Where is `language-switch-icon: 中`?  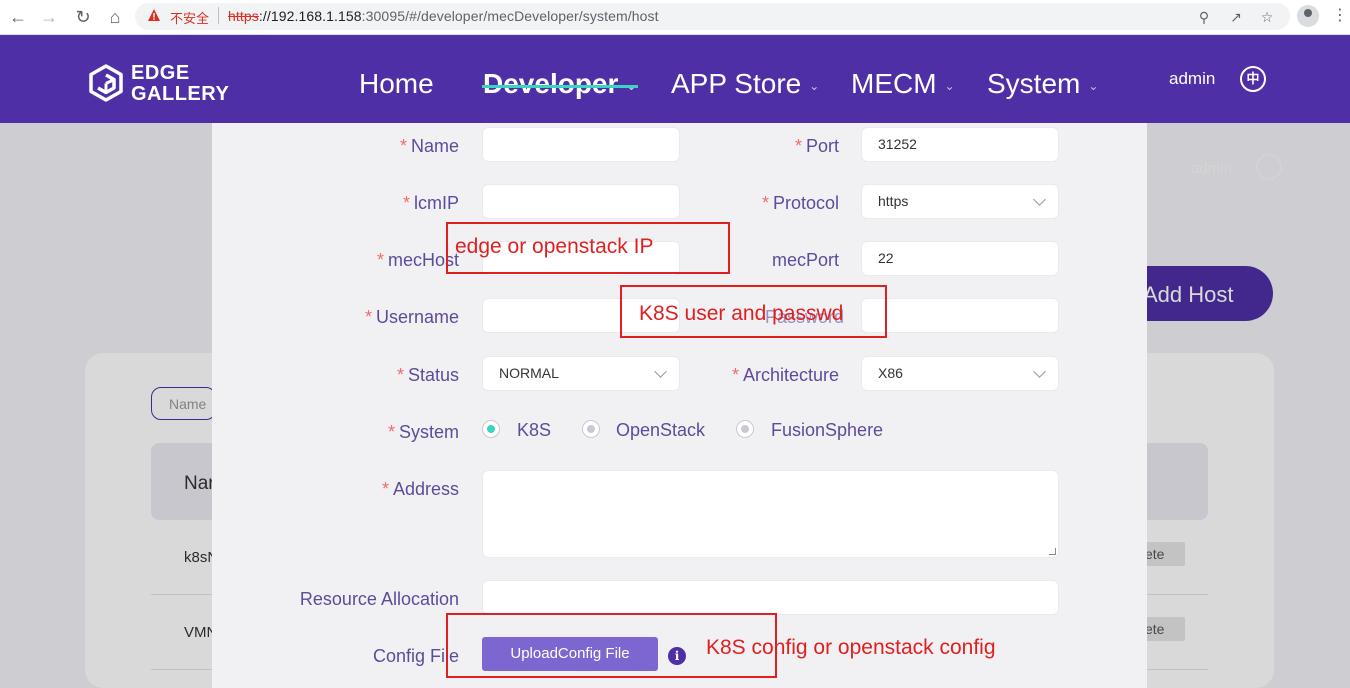
language-switch-icon: 中 is located at coordinates (1253, 79).